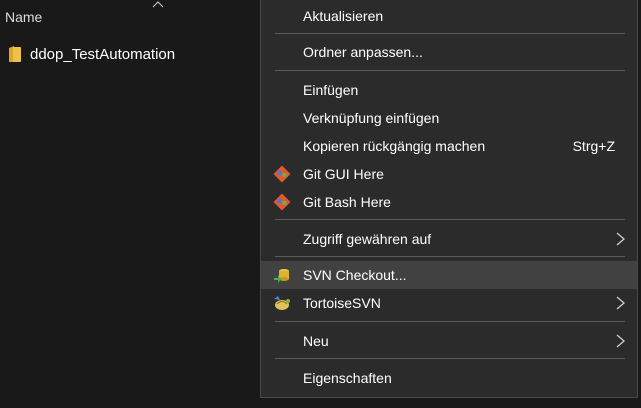 The height and width of the screenshot is (408, 641). I want to click on menu-item-label: Eigenschaften, so click(347, 378).